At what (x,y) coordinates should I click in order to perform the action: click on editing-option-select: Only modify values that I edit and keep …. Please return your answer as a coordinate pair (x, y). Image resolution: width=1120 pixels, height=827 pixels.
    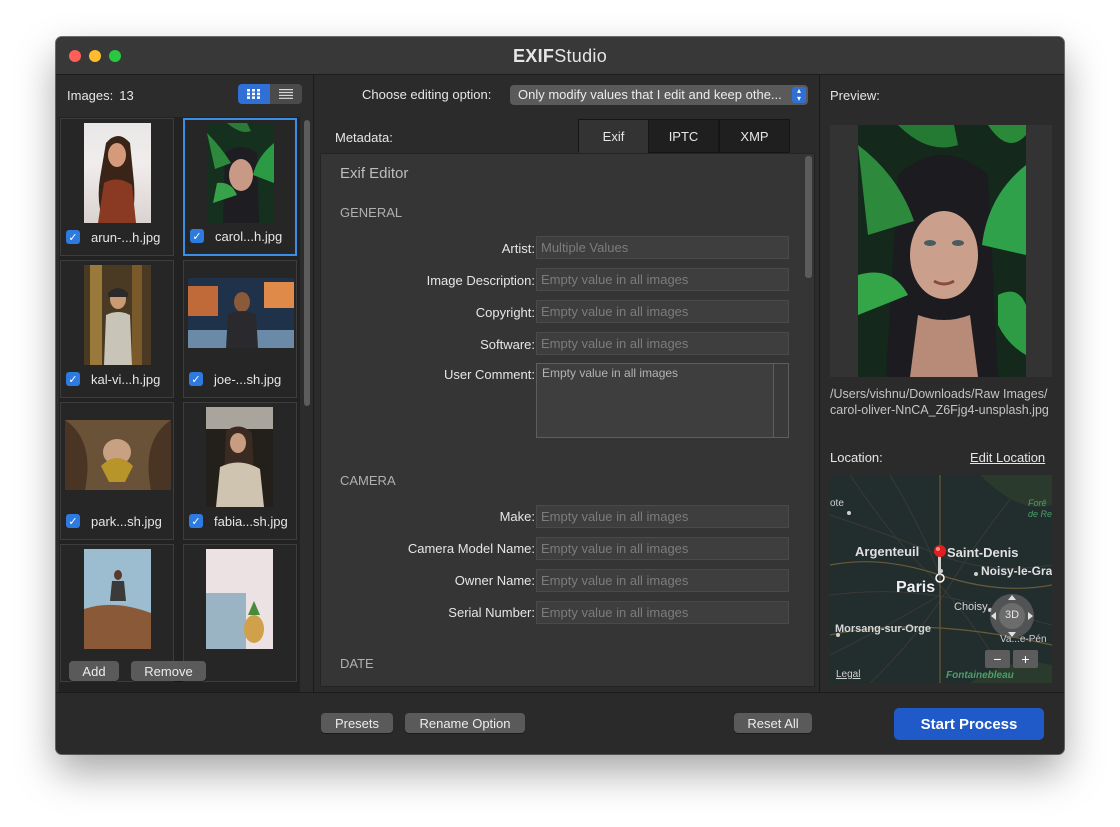
    Looking at the image, I should click on (659, 95).